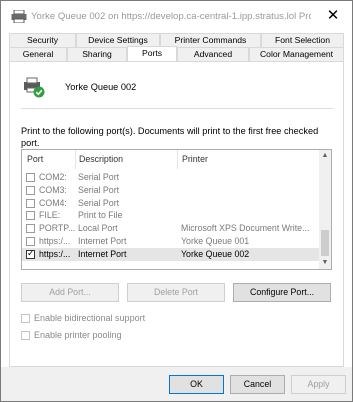  Describe the element at coordinates (101, 159) in the screenshot. I see `column-description: Description` at that location.